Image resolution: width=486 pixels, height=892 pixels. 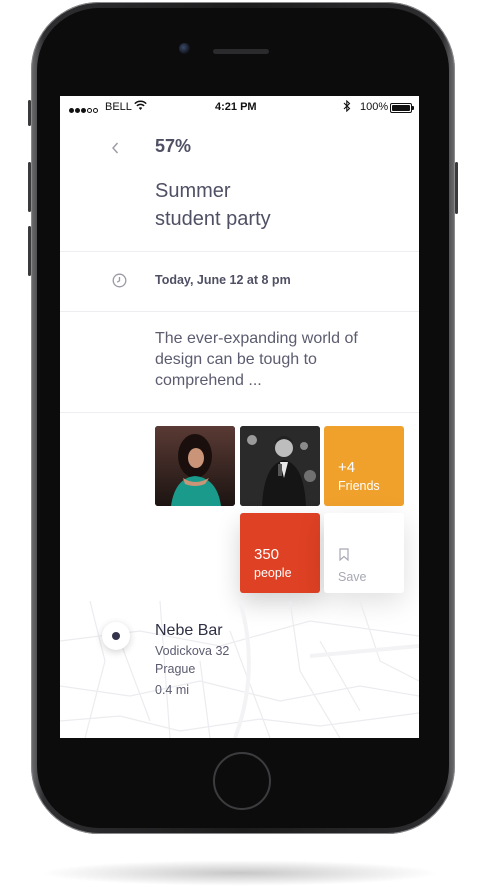 What do you see at coordinates (184, 48) in the screenshot?
I see `front-camera` at bounding box center [184, 48].